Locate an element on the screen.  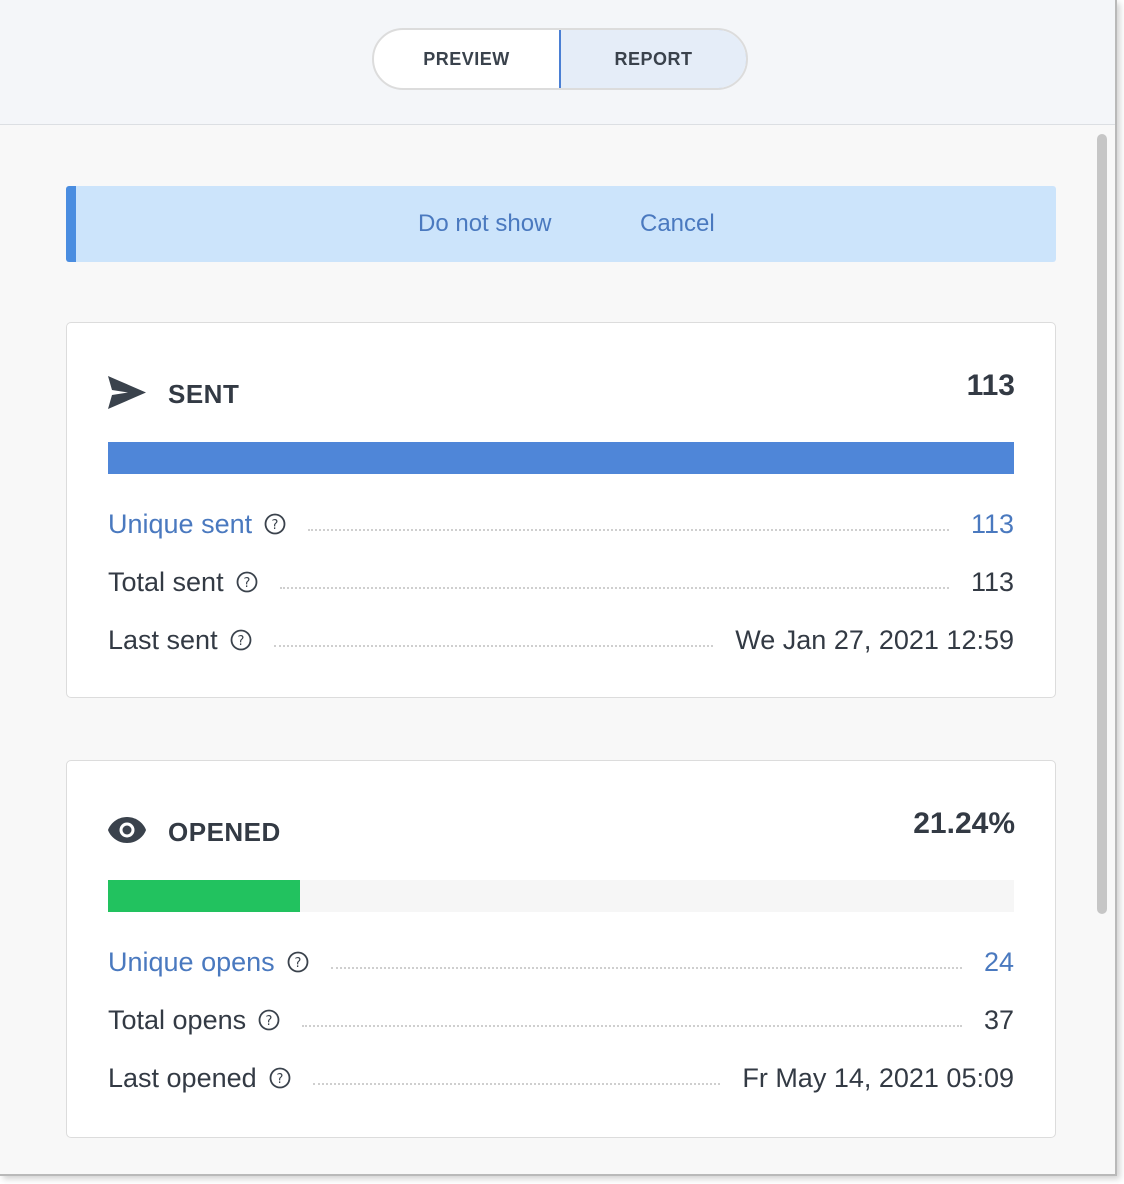
opened-progress-bar is located at coordinates (561, 896).